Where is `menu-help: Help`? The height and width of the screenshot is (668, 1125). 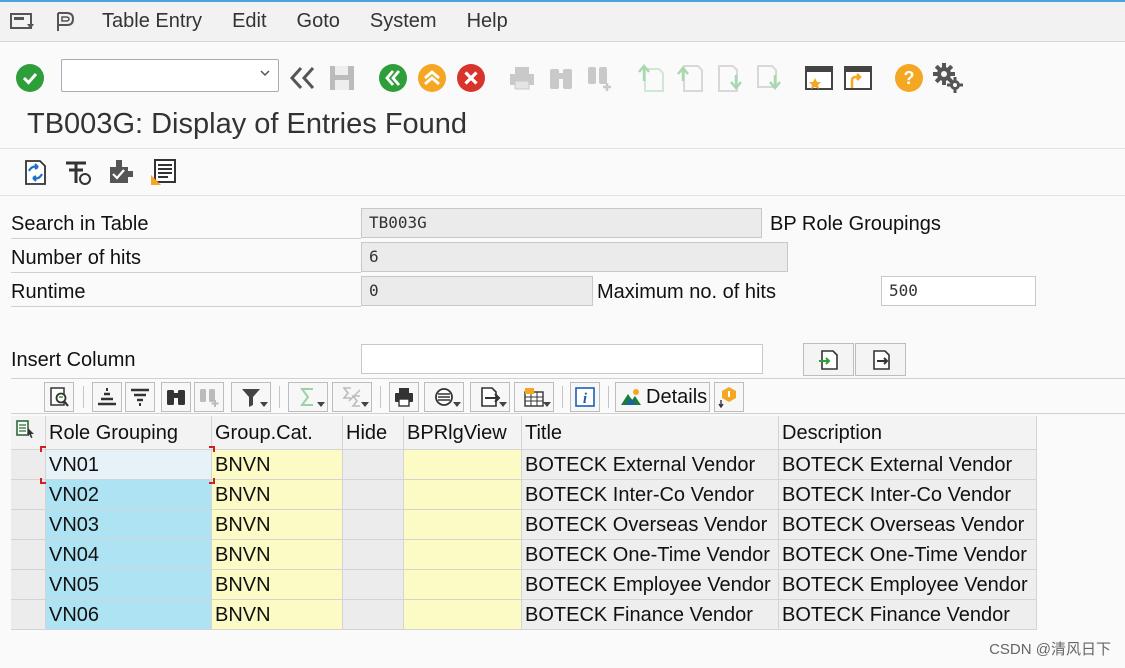
menu-help: Help is located at coordinates (487, 21).